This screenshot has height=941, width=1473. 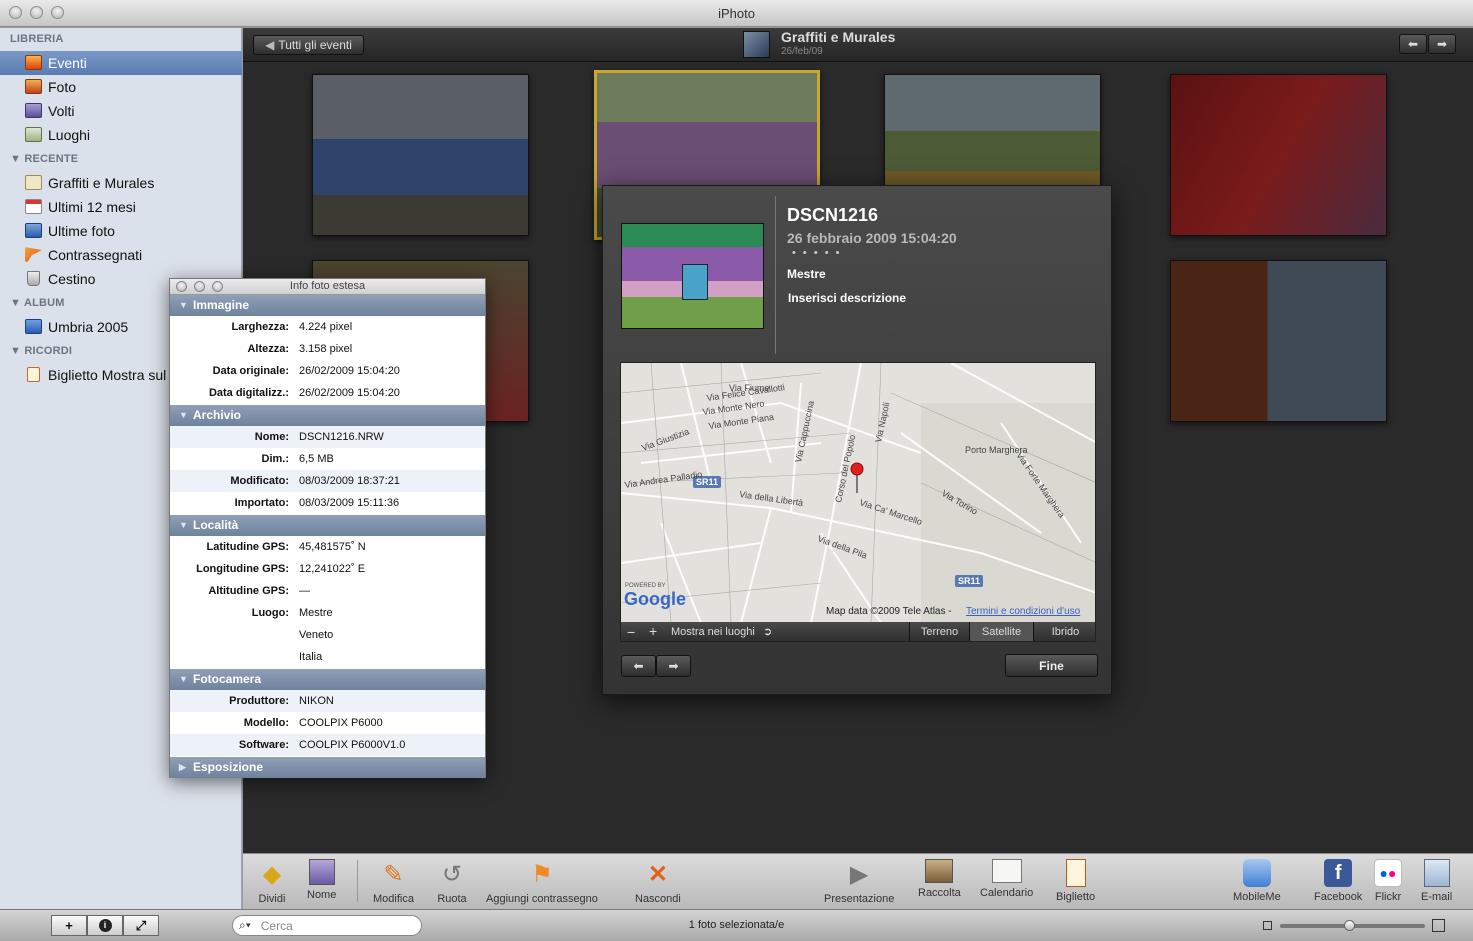 I want to click on divider, so click(x=775, y=275).